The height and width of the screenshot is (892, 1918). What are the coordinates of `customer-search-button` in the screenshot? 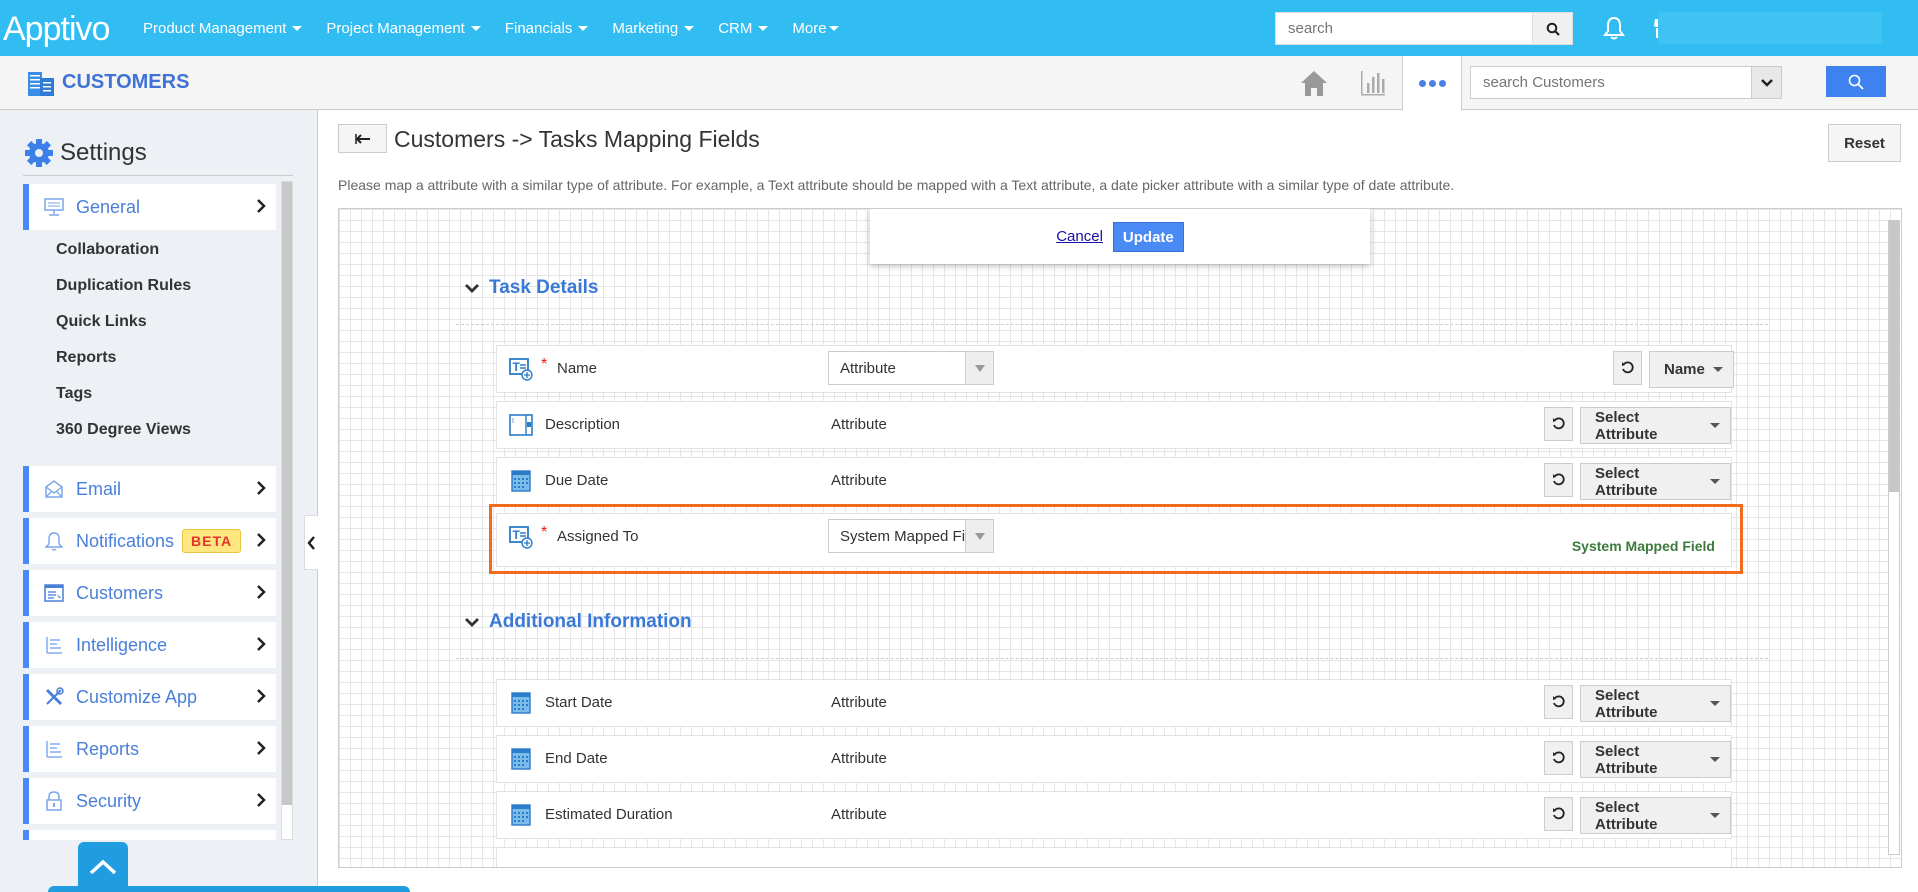 It's located at (1856, 81).